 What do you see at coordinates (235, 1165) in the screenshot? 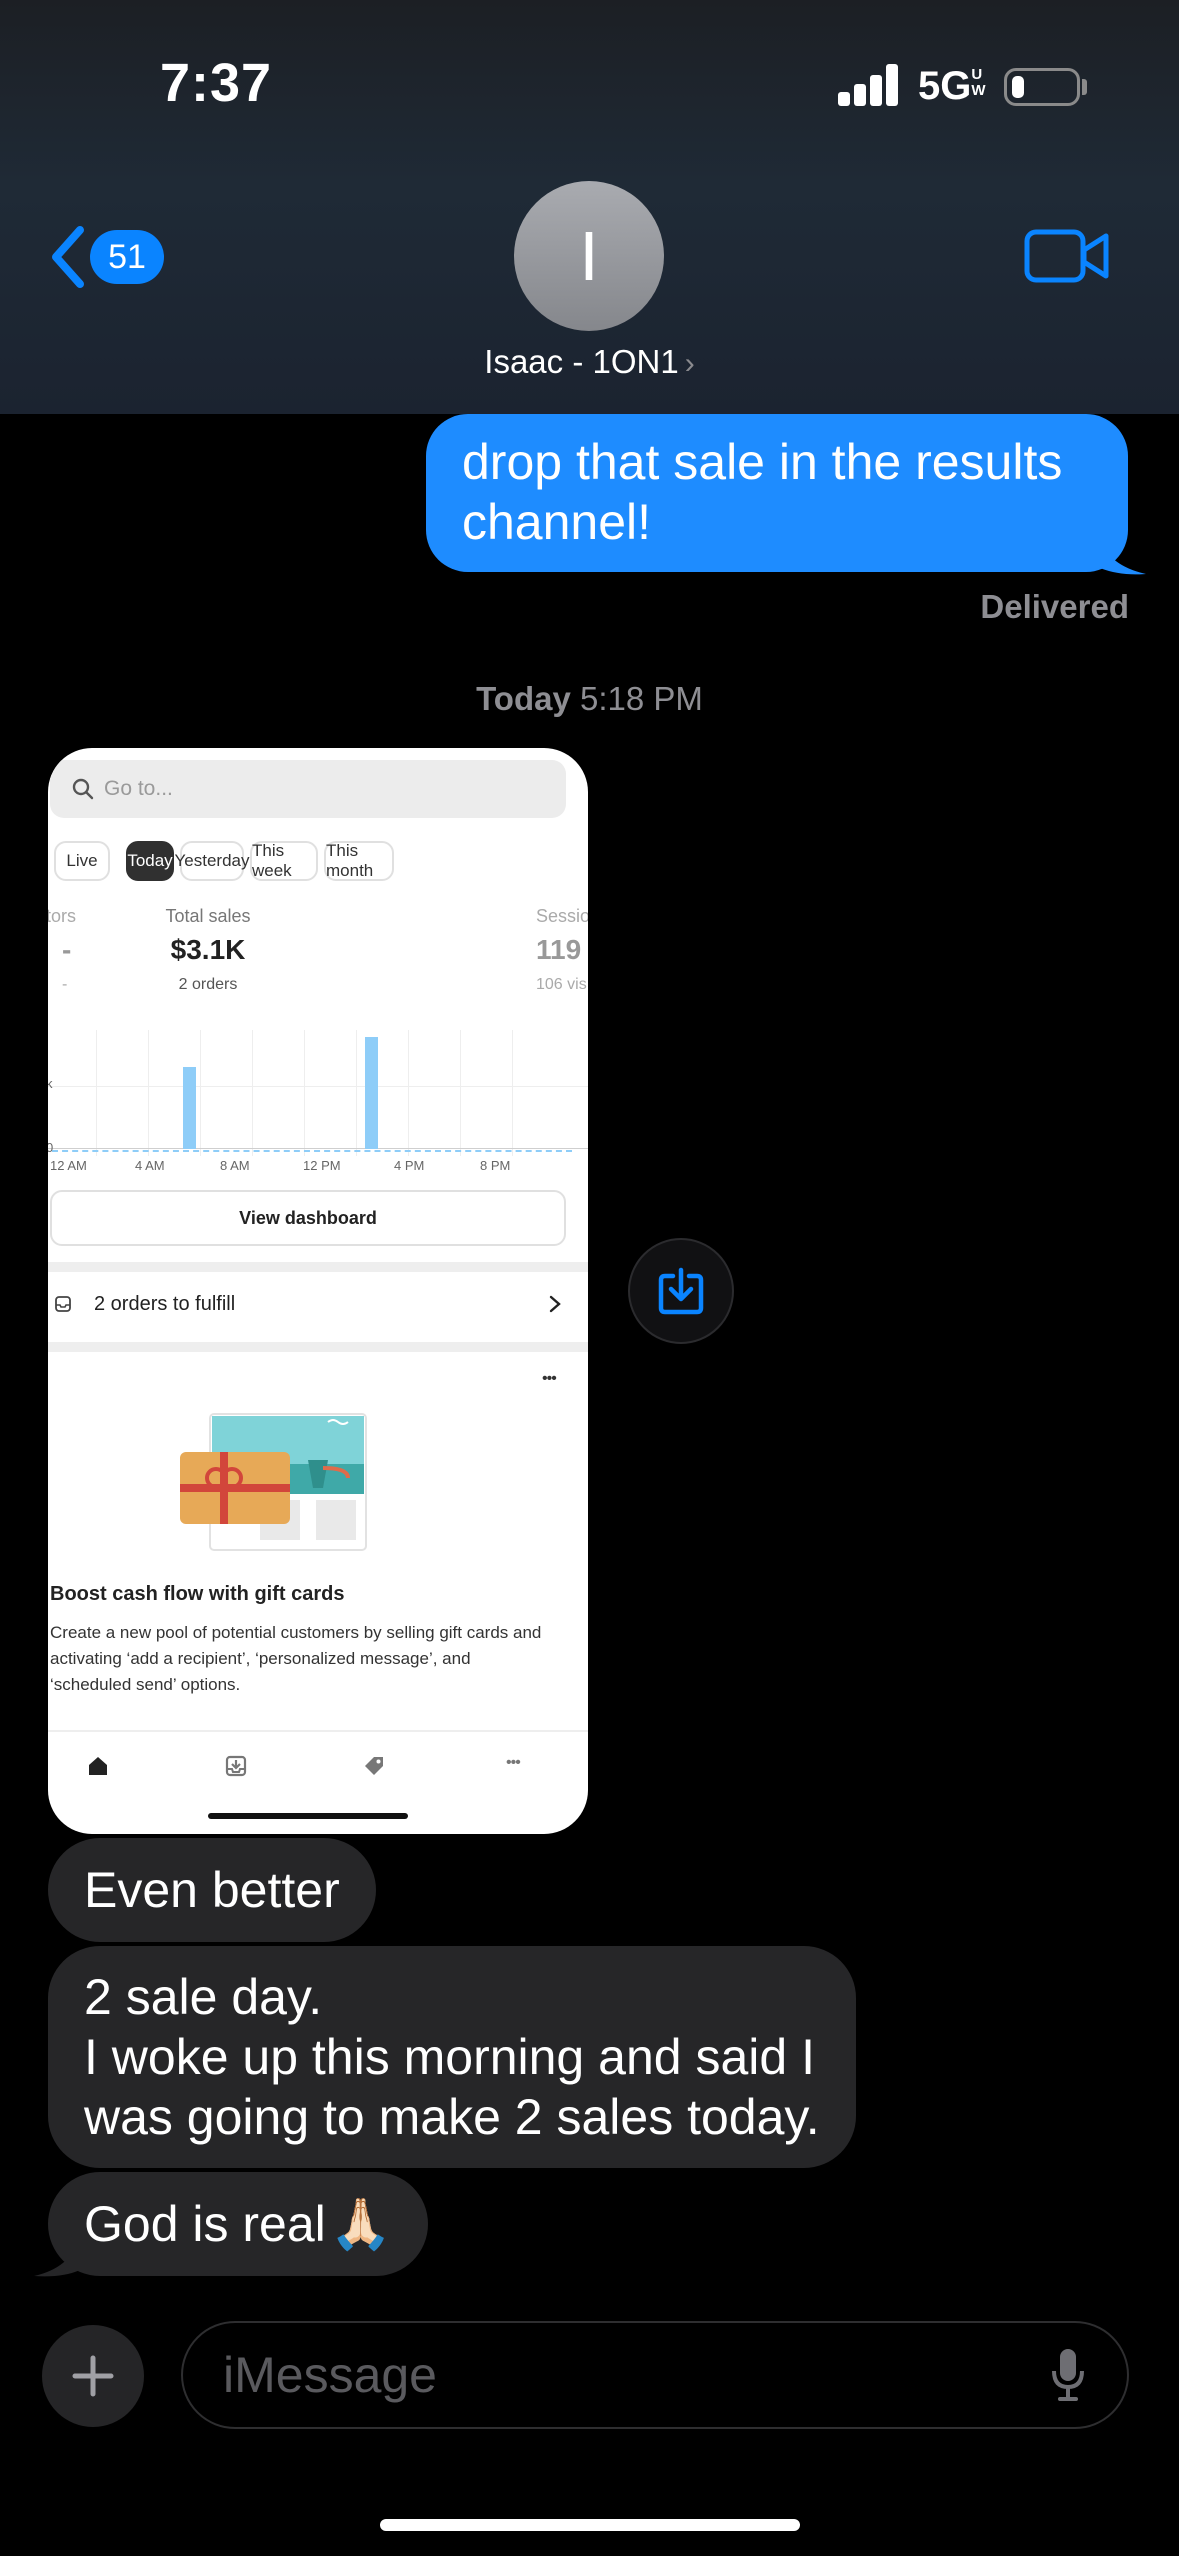
I see `shot-x-tick: 8 AM` at bounding box center [235, 1165].